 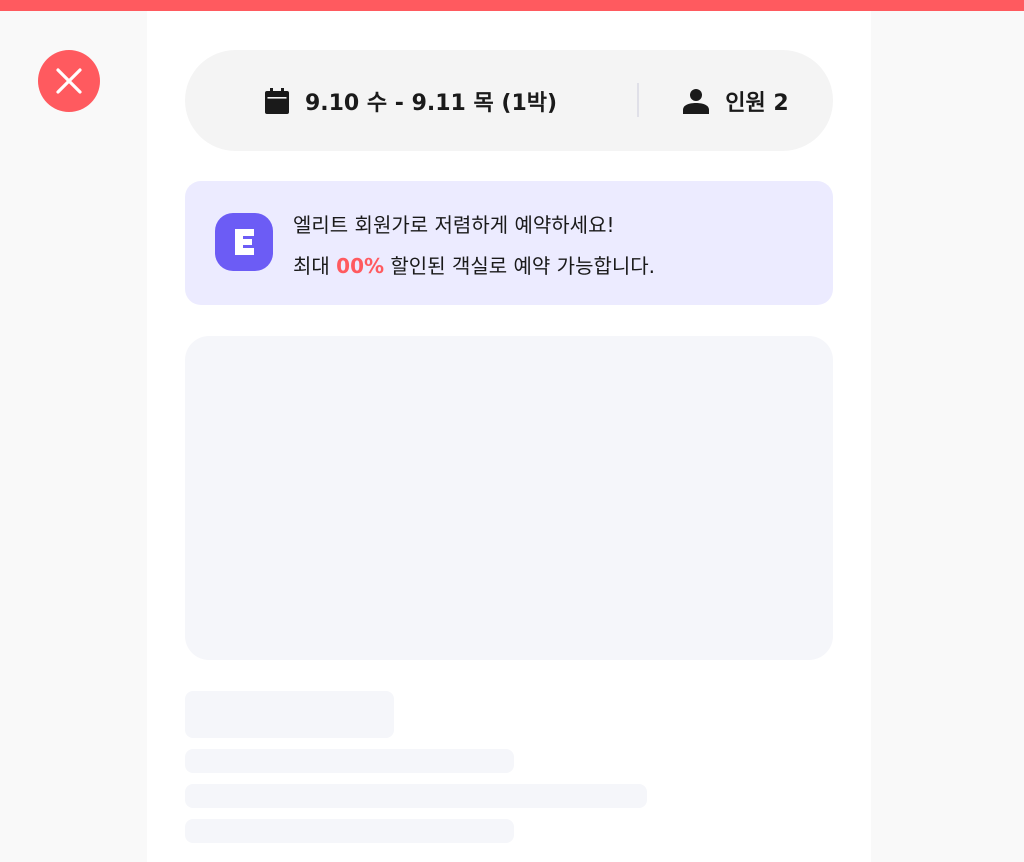 I want to click on date-range-text: 9.10 수 - 9.11 목 (1박), so click(x=431, y=103).